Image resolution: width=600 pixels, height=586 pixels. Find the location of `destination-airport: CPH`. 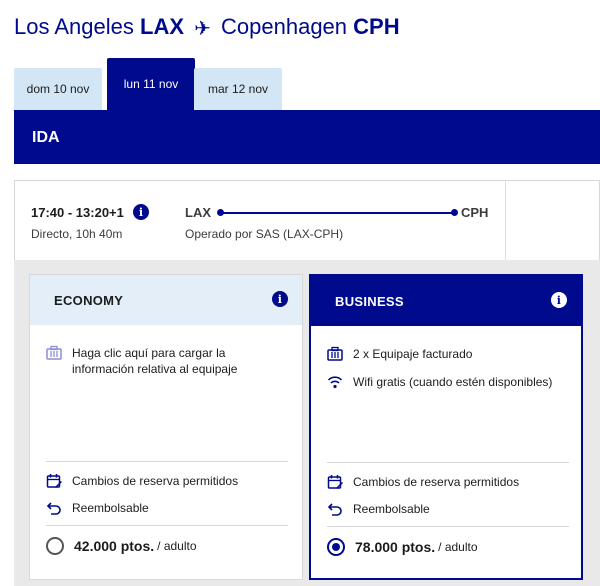

destination-airport: CPH is located at coordinates (475, 212).